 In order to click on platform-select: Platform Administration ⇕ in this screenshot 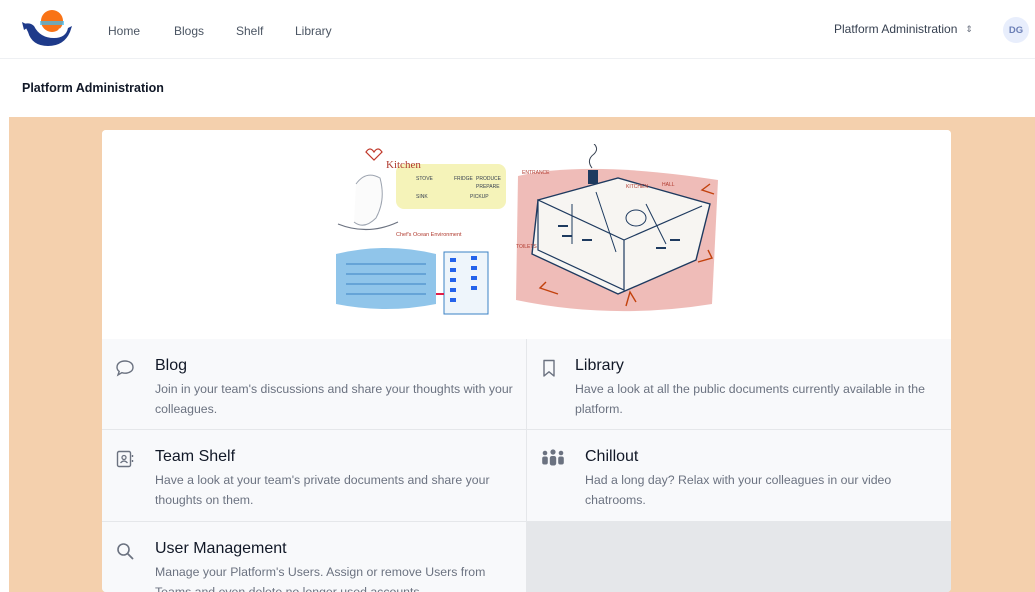, I will do `click(903, 29)`.